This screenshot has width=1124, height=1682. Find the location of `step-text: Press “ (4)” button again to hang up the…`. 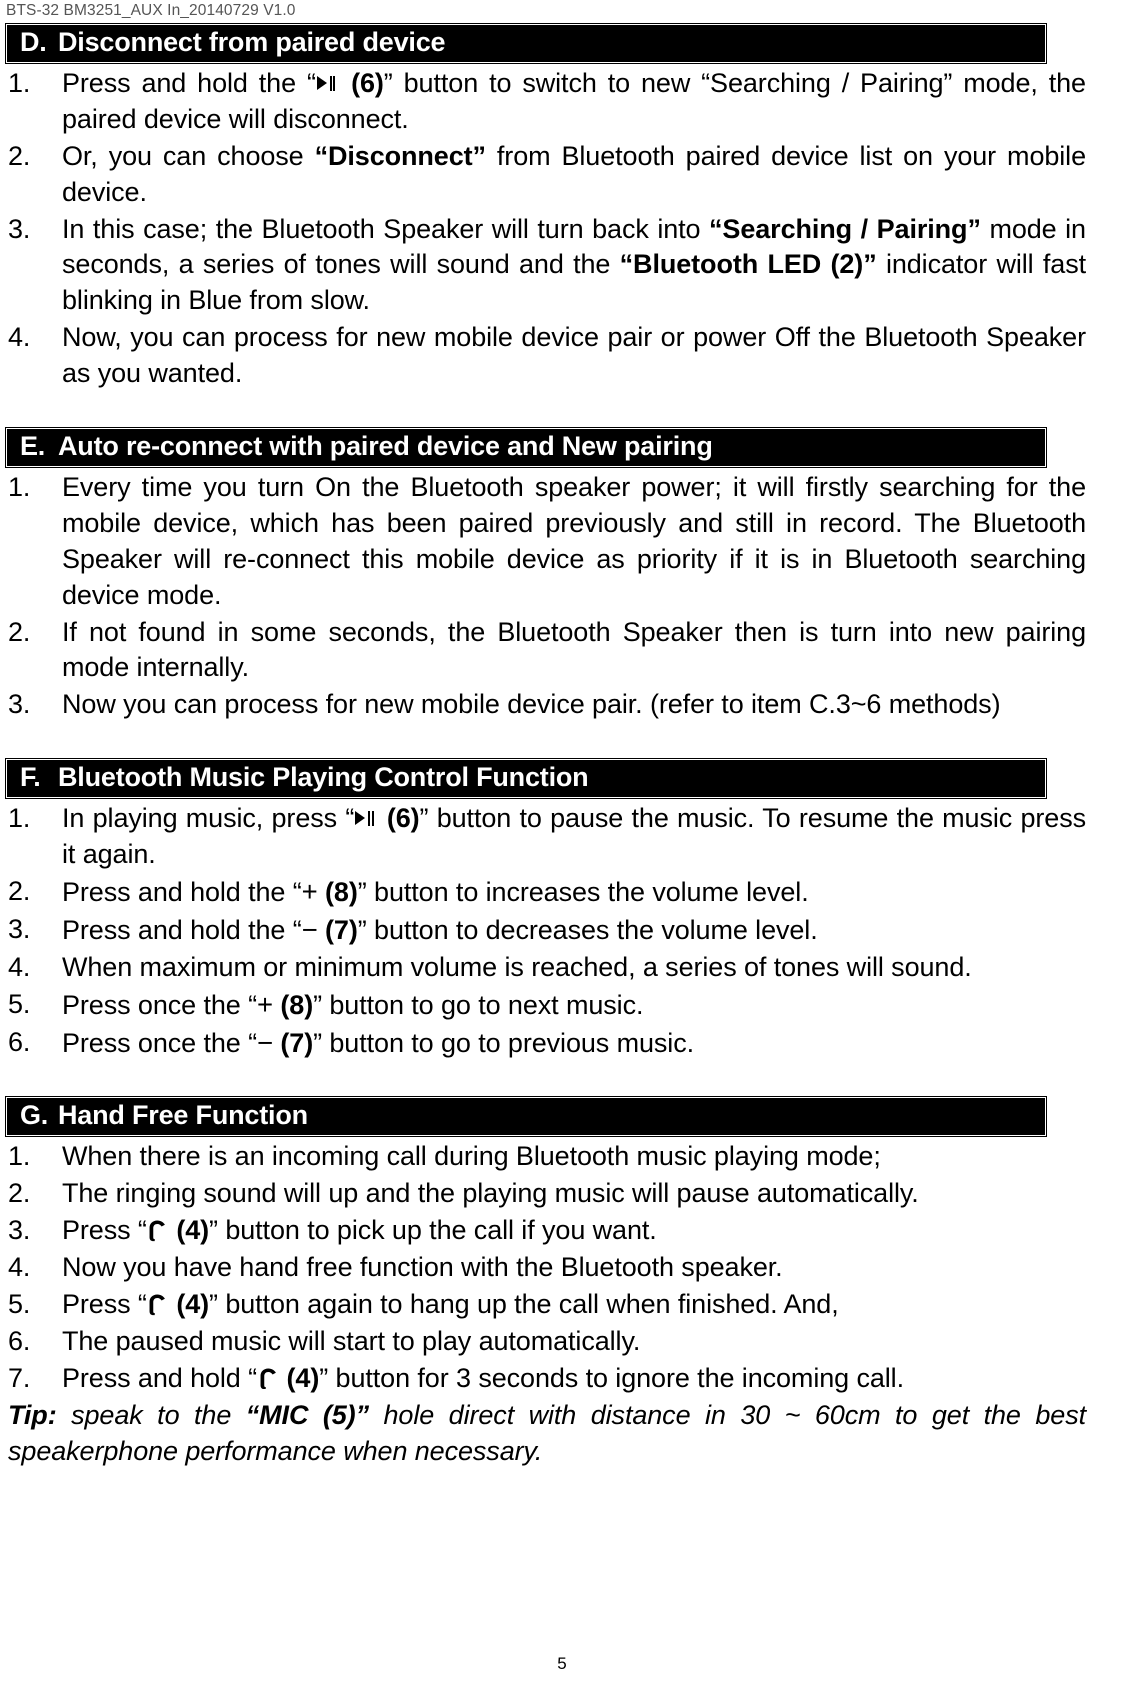

step-text: Press “ (4)” button again to hang up the… is located at coordinates (574, 1305).